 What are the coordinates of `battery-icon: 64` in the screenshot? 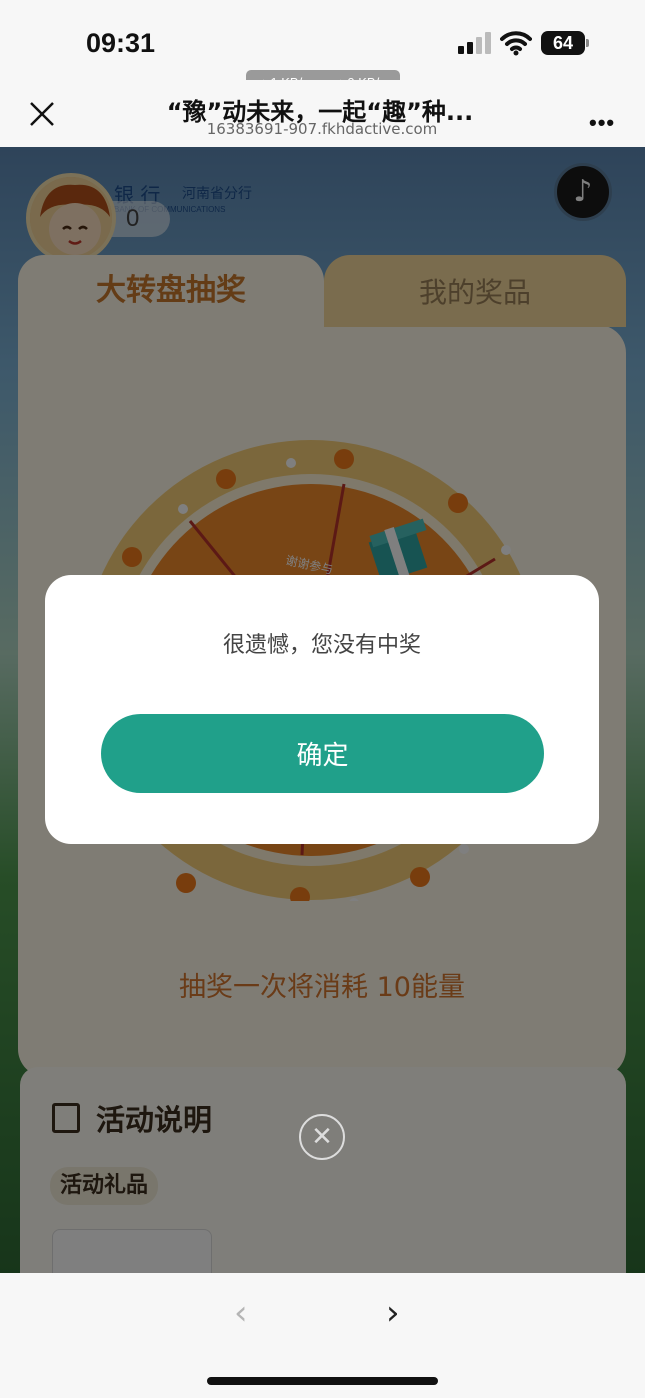 It's located at (565, 43).